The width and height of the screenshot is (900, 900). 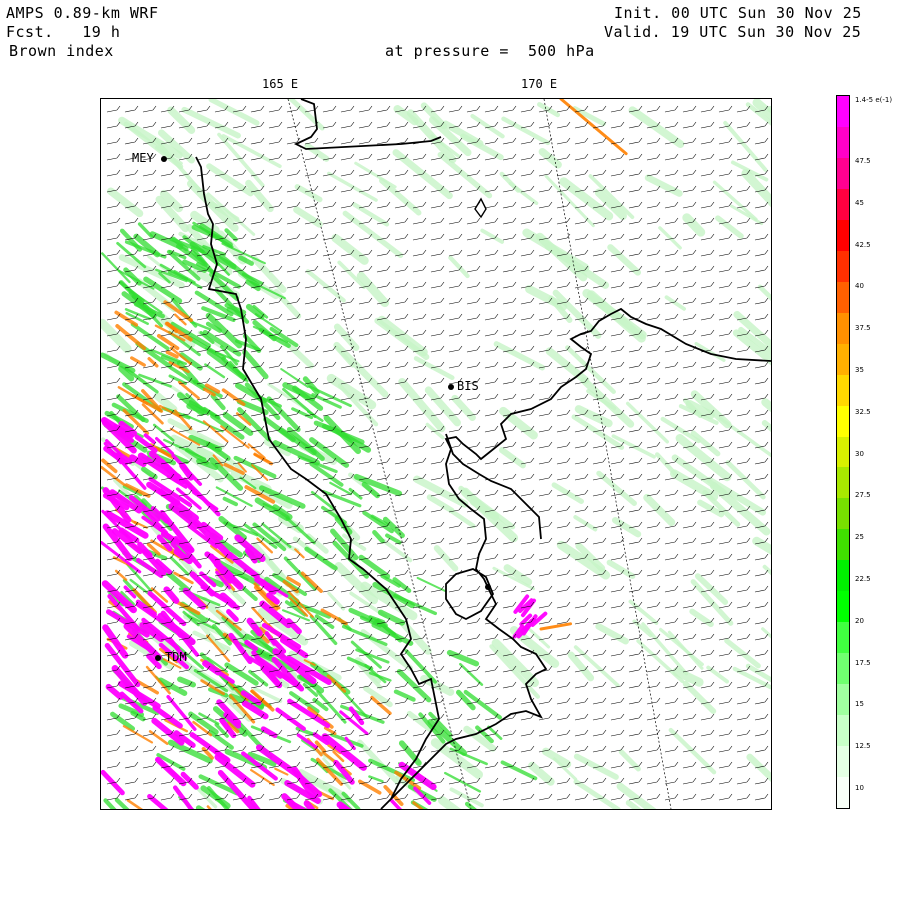 I want to click on colorbar-tick-label: 35, so click(x=859, y=370).